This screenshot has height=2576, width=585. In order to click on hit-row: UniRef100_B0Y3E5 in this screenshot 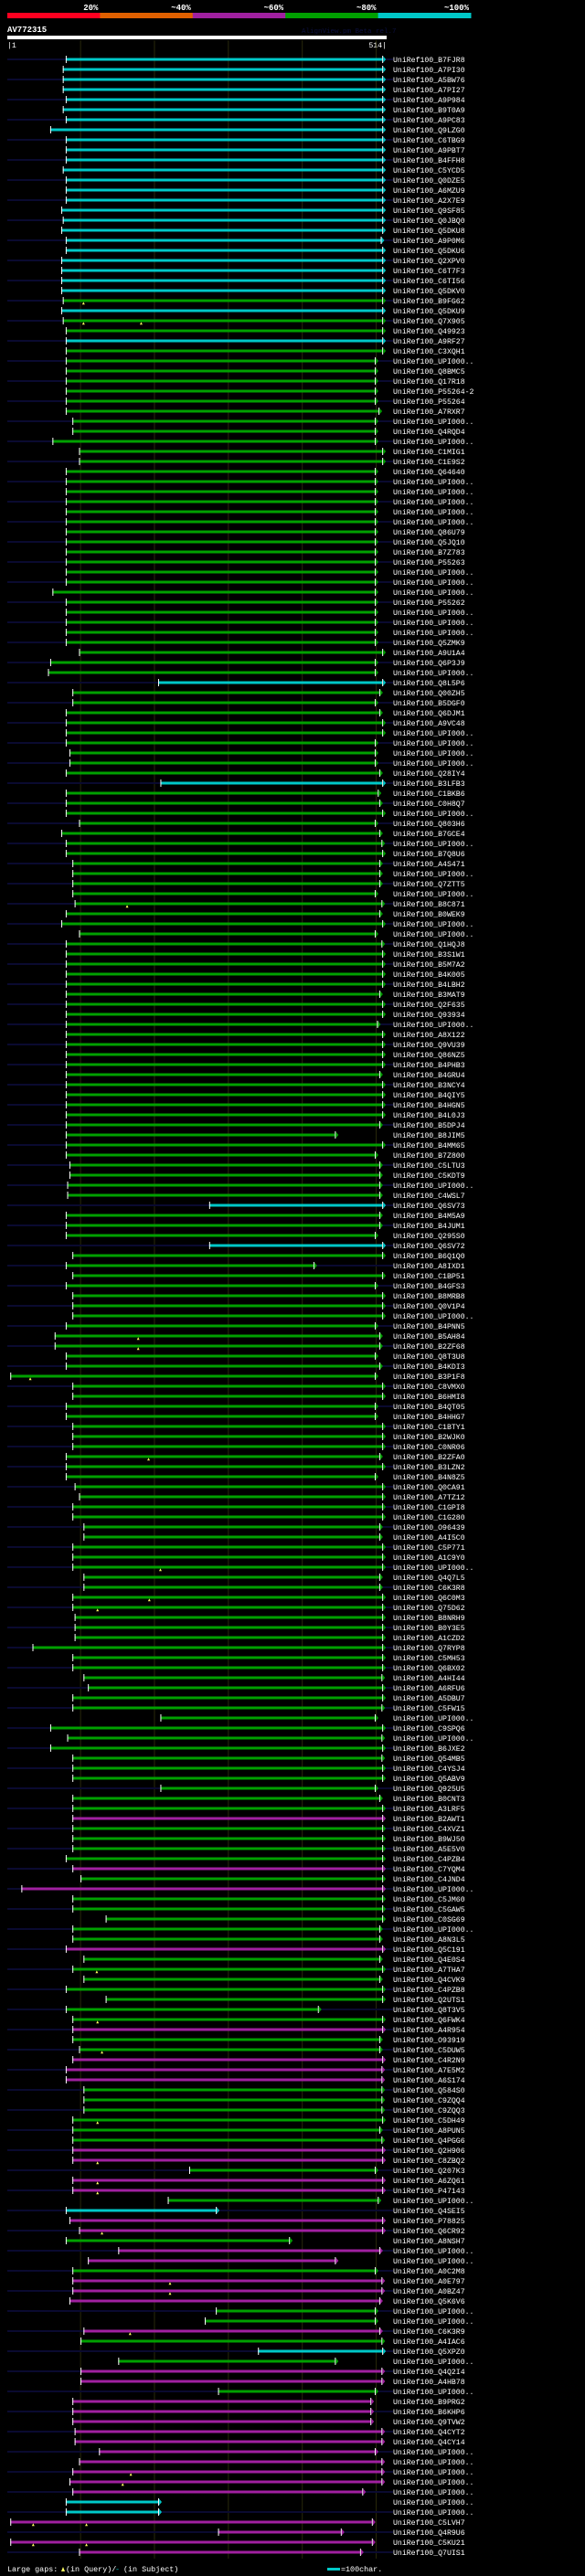, I will do `click(236, 1628)`.